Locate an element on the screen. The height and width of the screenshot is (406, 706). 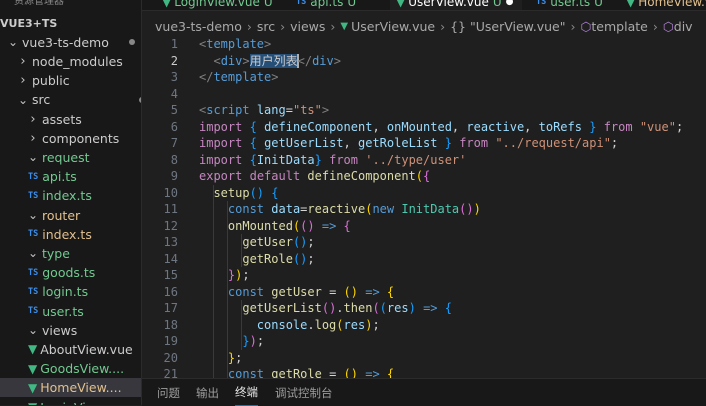
tree-item: ⌄ router is located at coordinates (70, 215).